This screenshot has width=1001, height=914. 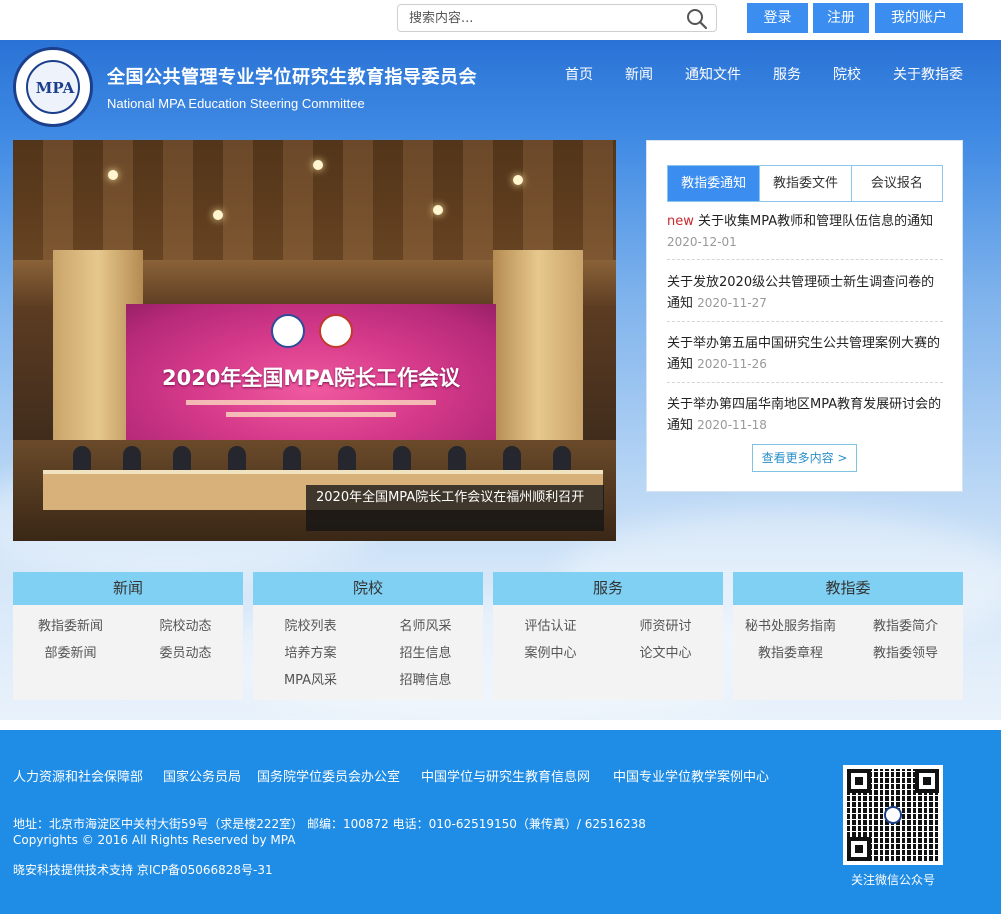 What do you see at coordinates (892, 880) in the screenshot?
I see `qr-label: 关注微信公众号` at bounding box center [892, 880].